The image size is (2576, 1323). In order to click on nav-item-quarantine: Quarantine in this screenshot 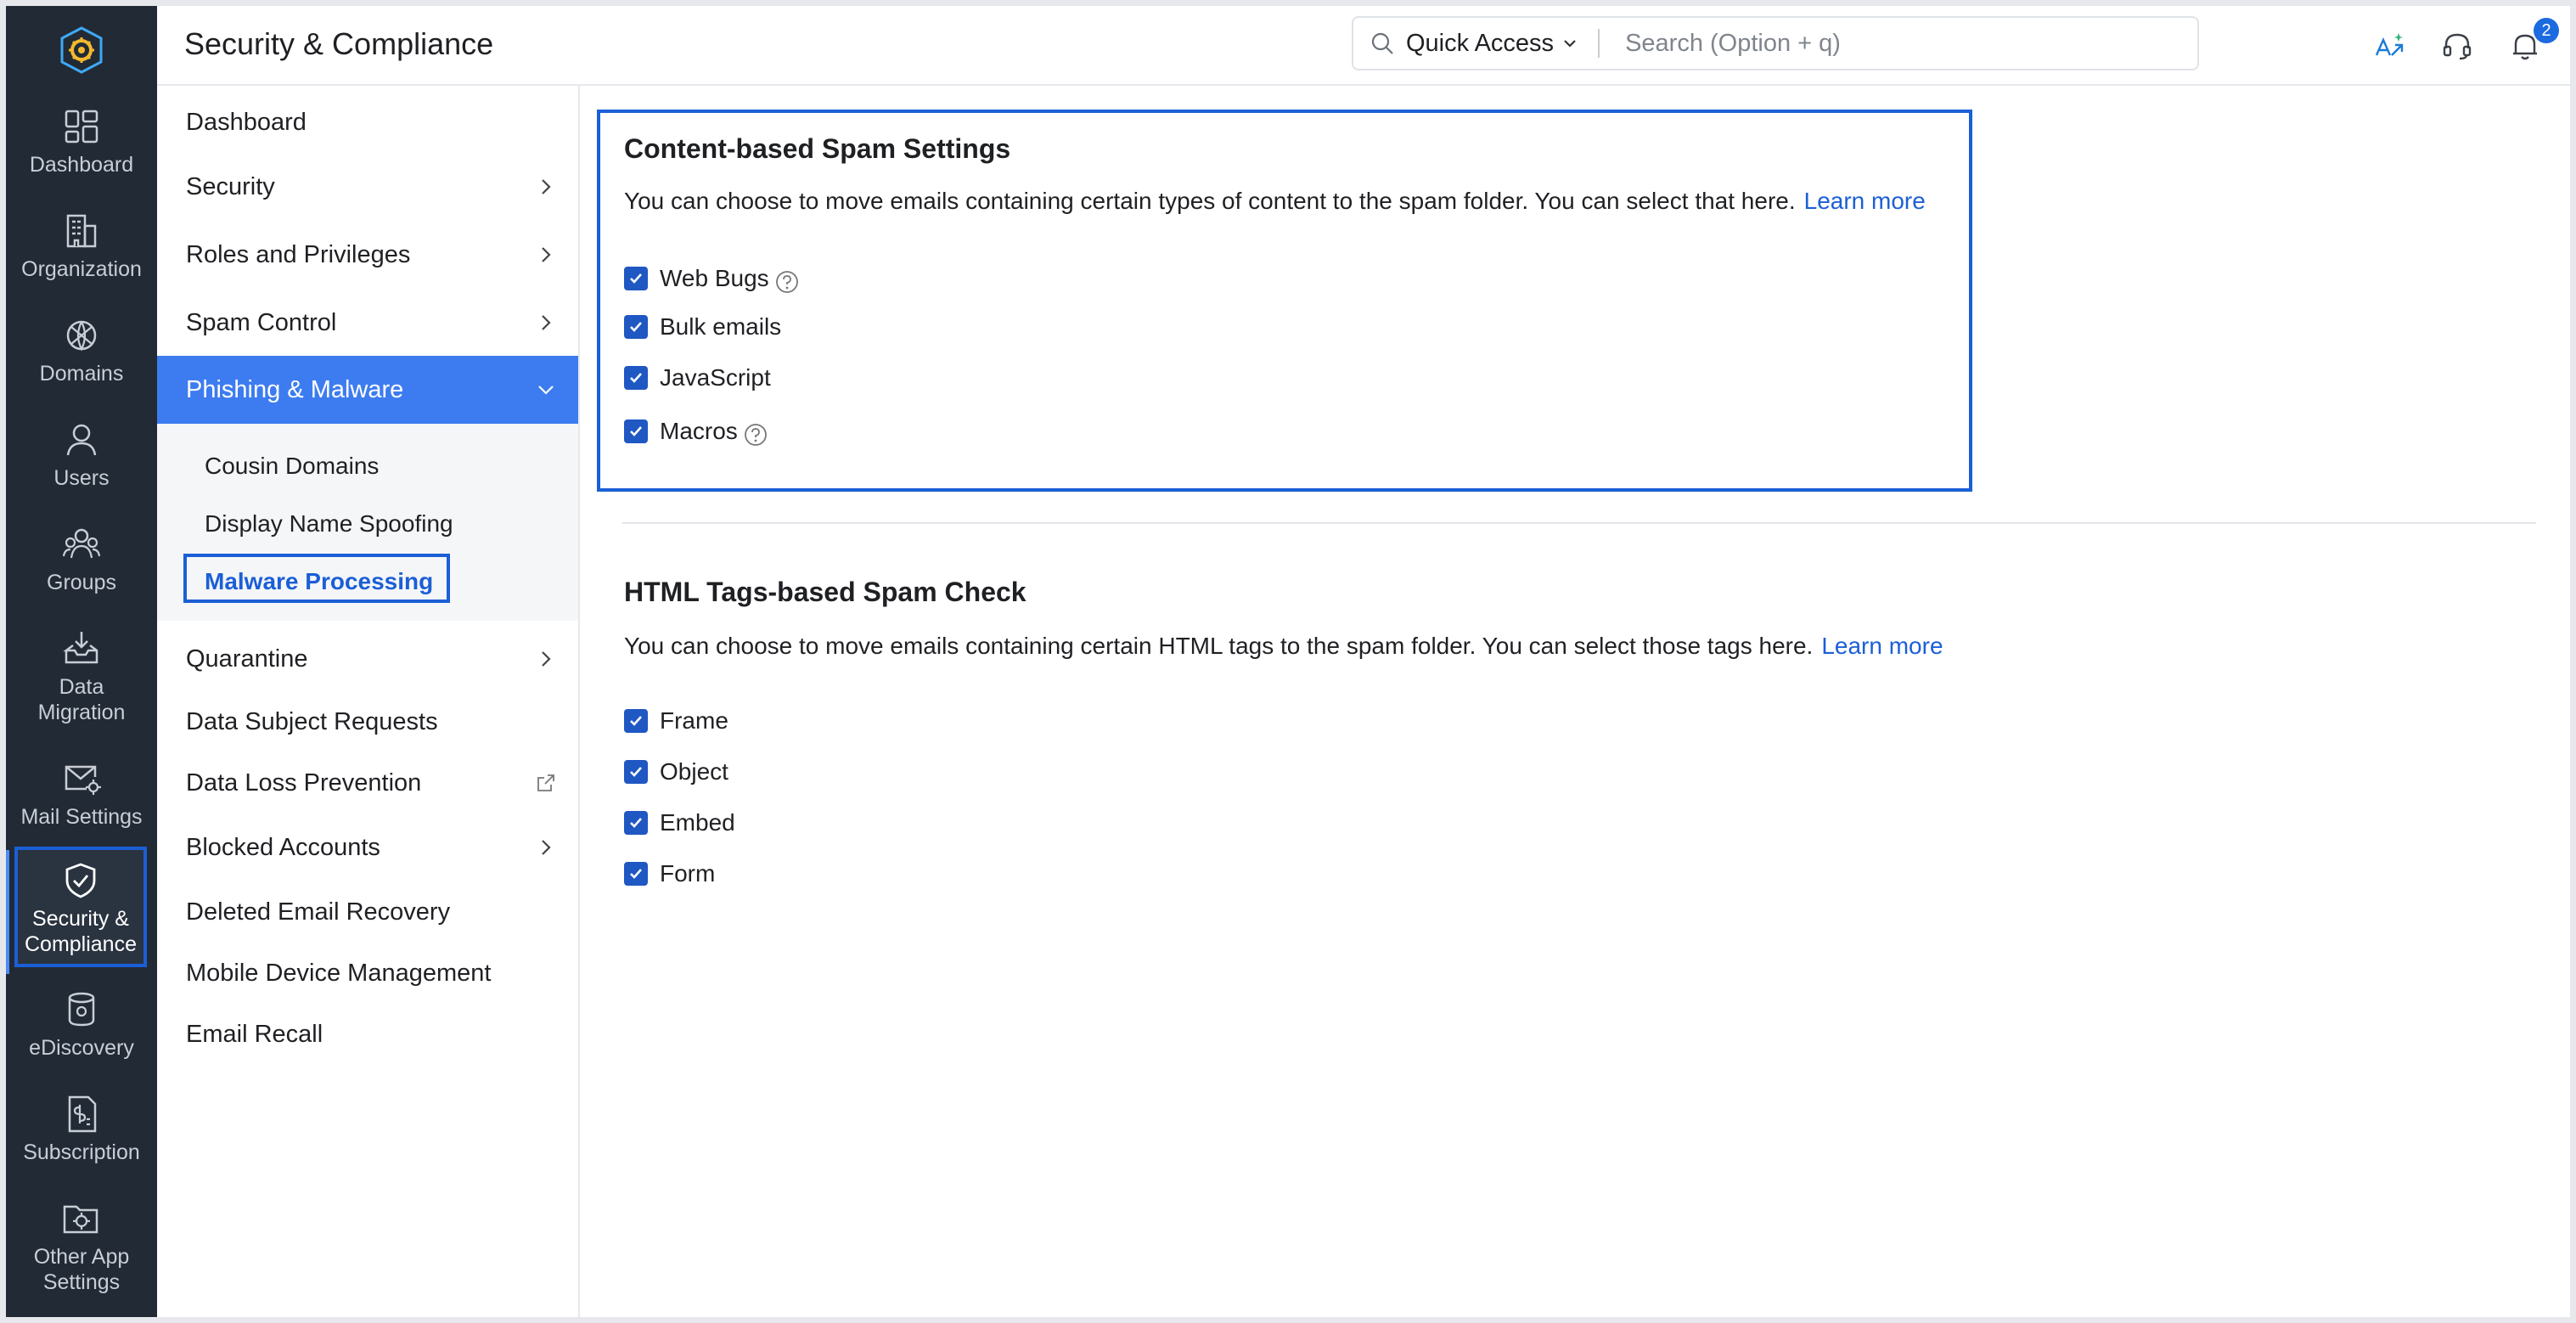, I will do `click(367, 659)`.